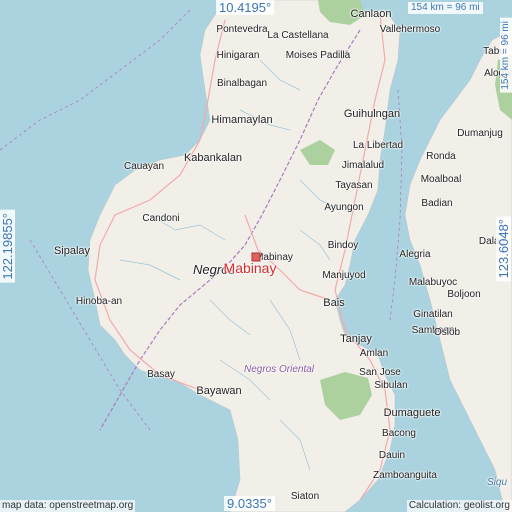  I want to click on place-label: Ginatilan, so click(433, 314).